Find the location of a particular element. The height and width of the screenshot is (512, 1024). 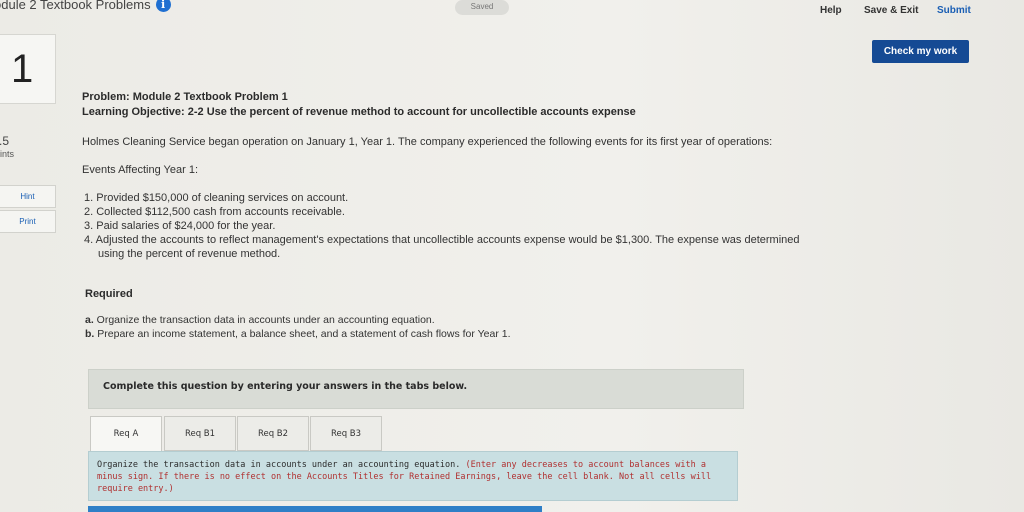

info-icon: i is located at coordinates (163, 6).